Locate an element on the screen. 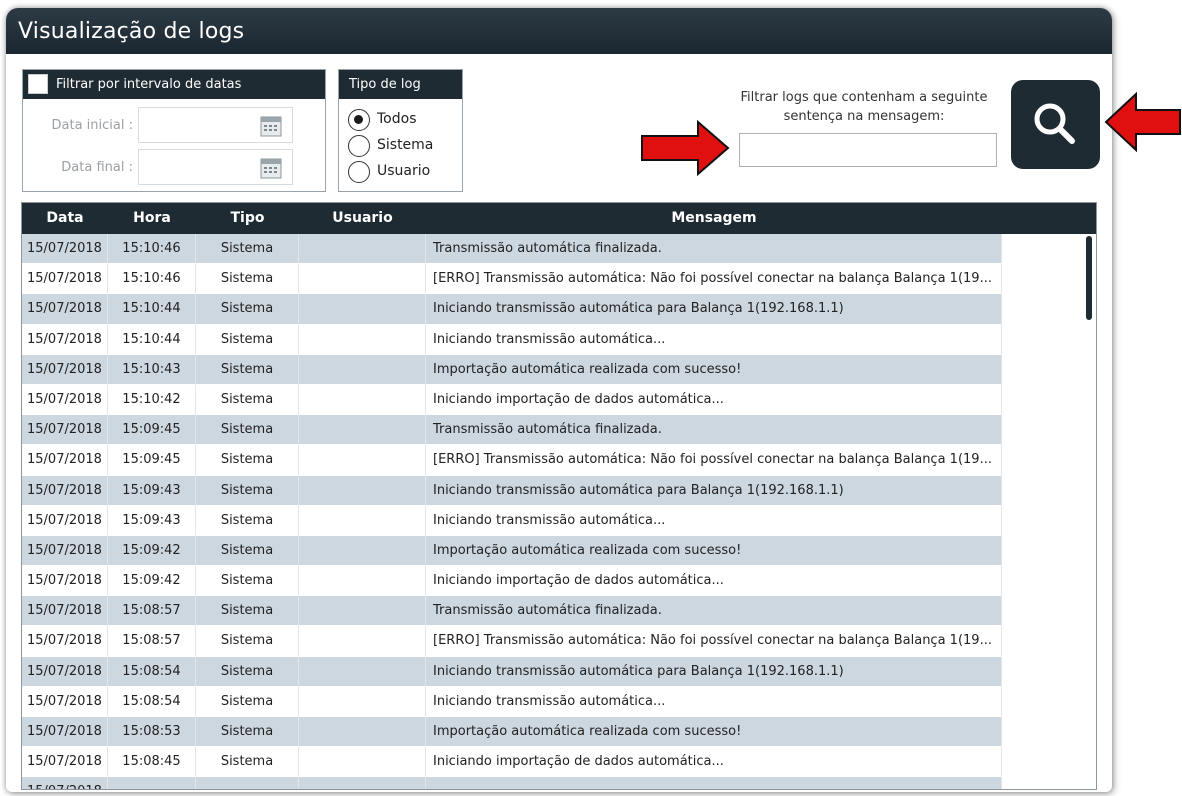  date-filter-checkbox is located at coordinates (38, 84).